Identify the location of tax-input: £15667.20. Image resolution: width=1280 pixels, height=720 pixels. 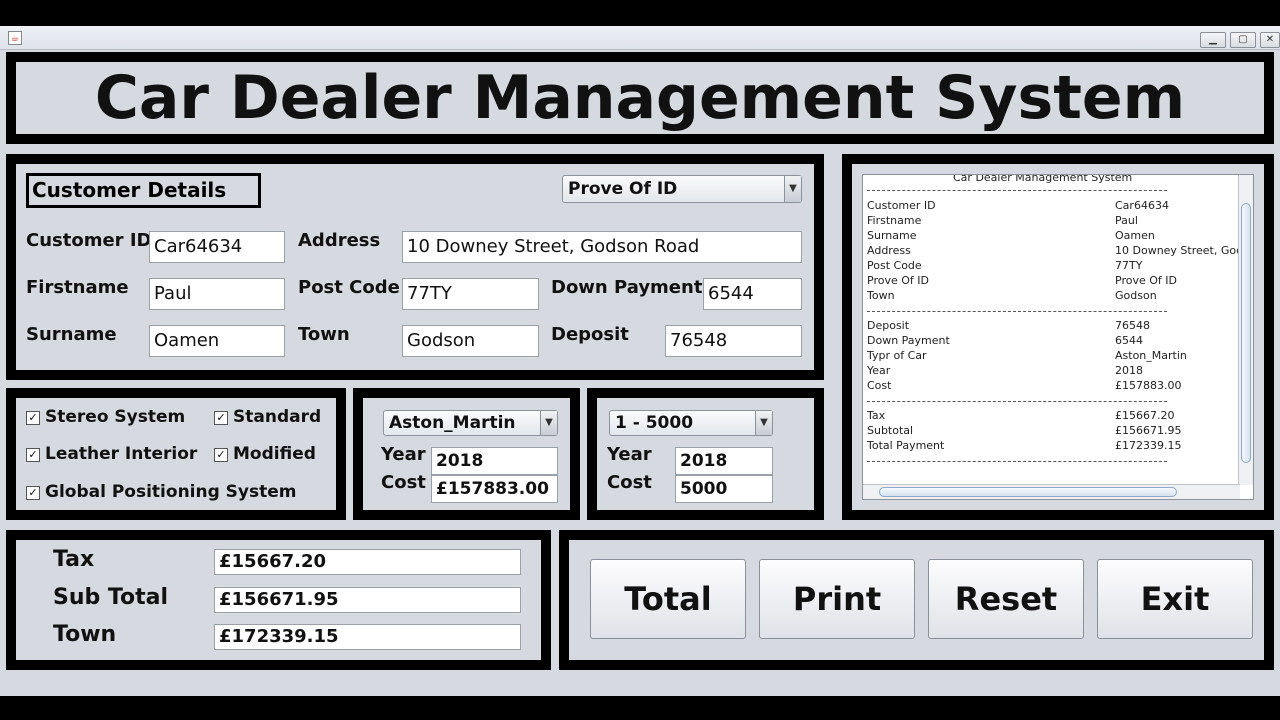
(367, 562).